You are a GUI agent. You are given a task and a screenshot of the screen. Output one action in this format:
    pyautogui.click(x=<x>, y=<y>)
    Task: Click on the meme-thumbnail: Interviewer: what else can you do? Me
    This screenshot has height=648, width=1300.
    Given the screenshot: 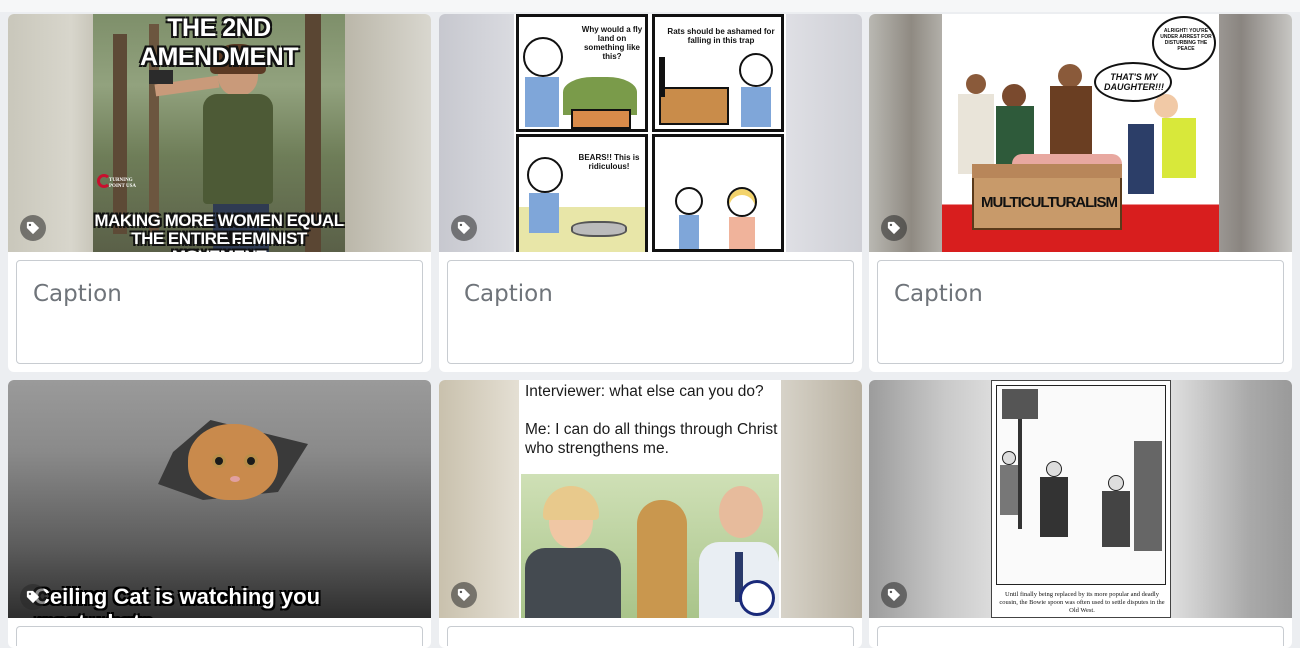 What is the action you would take?
    pyautogui.click(x=650, y=499)
    